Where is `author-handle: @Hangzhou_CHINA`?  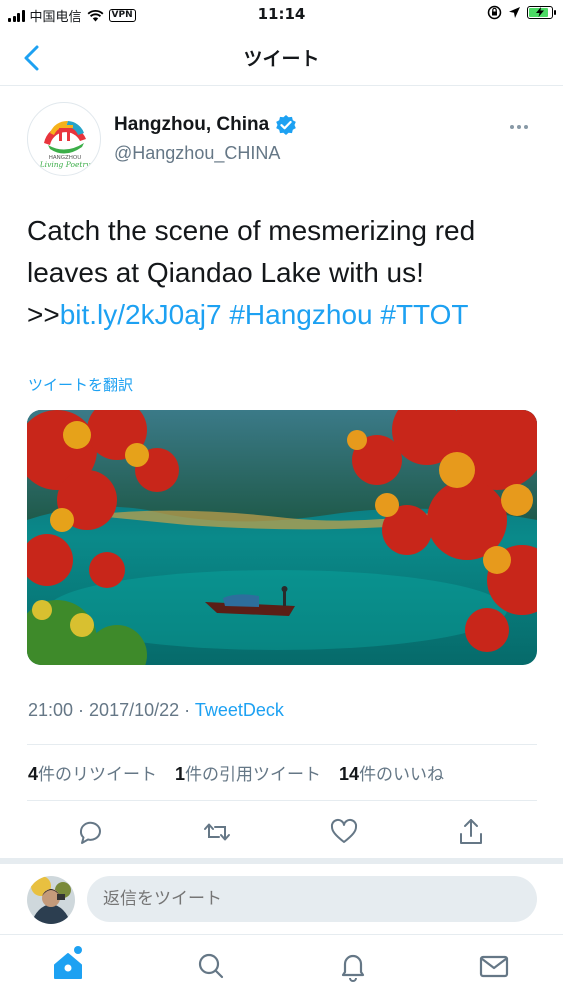 author-handle: @Hangzhou_CHINA is located at coordinates (197, 153).